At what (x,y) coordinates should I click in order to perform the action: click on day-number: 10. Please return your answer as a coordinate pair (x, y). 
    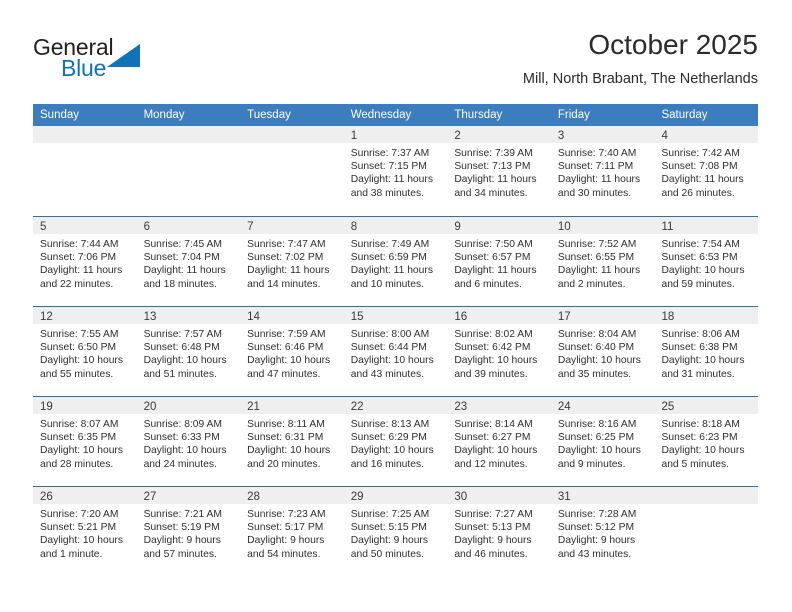
    Looking at the image, I should click on (564, 227).